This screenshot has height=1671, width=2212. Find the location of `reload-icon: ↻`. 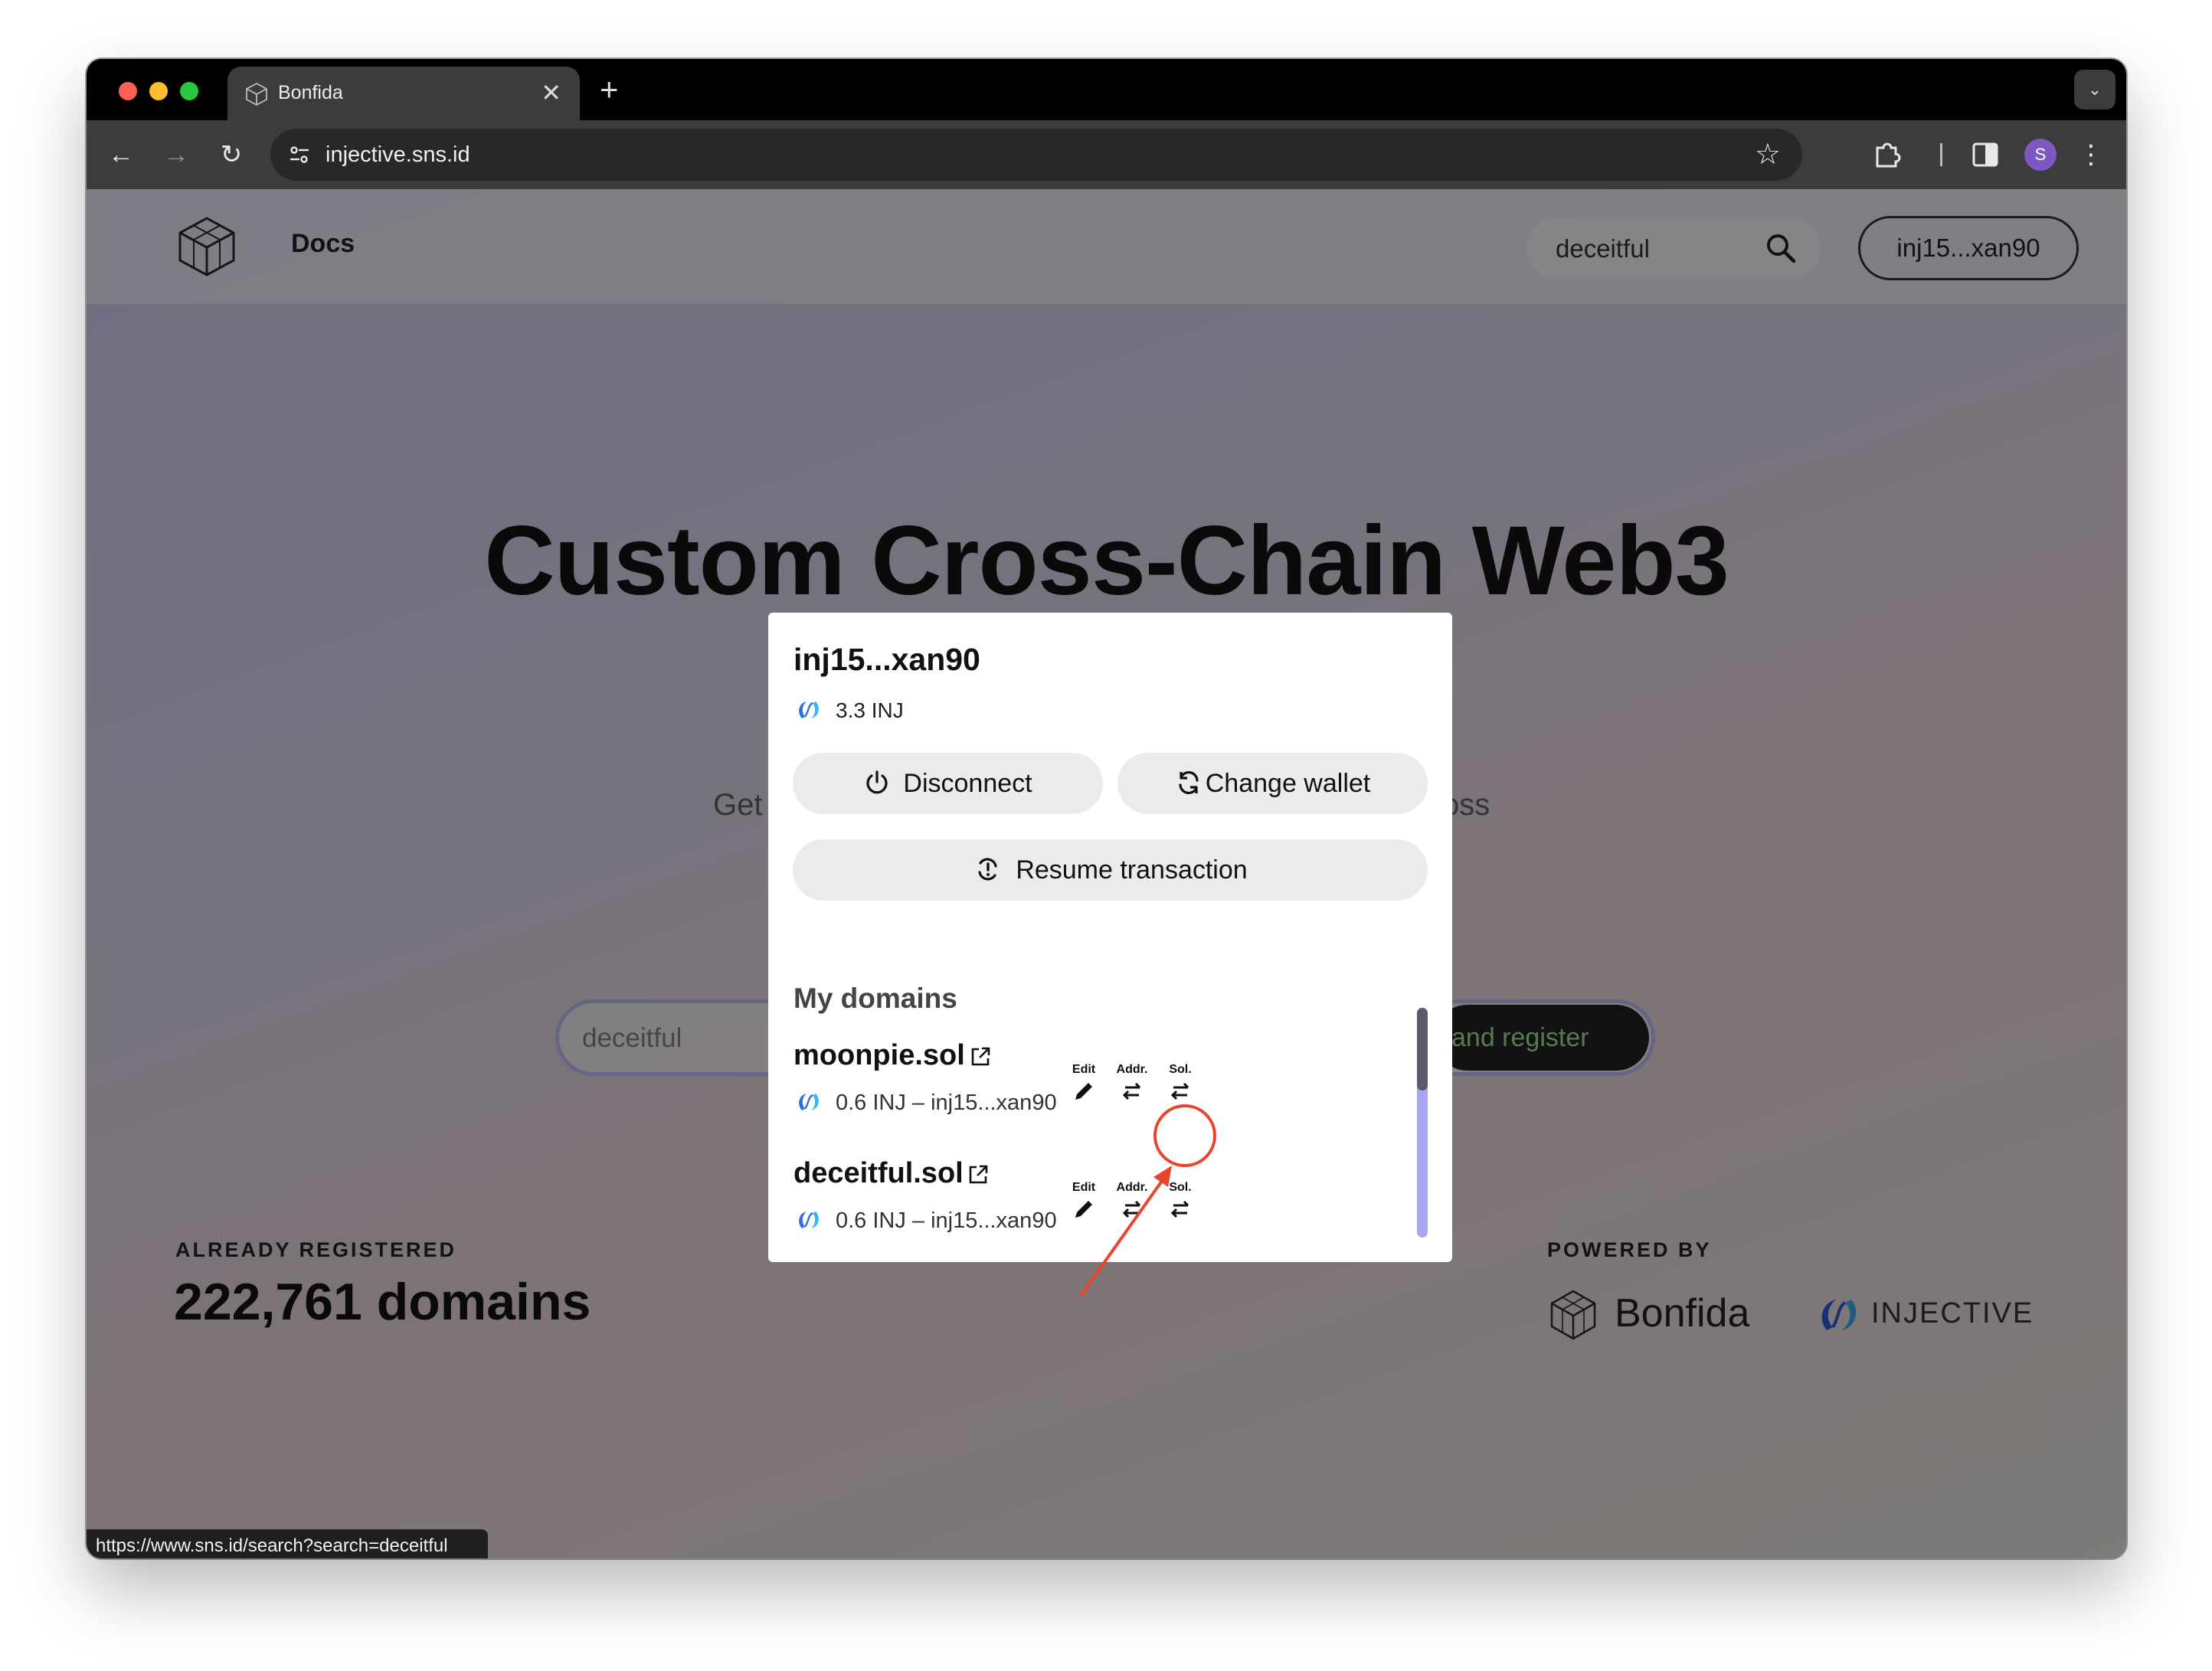

reload-icon: ↻ is located at coordinates (231, 154).